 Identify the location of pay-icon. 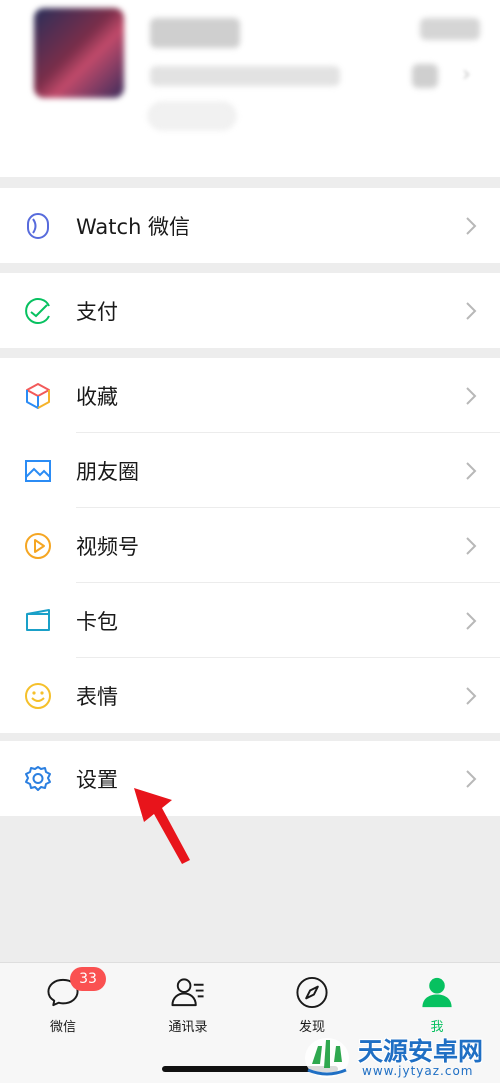
(38, 311).